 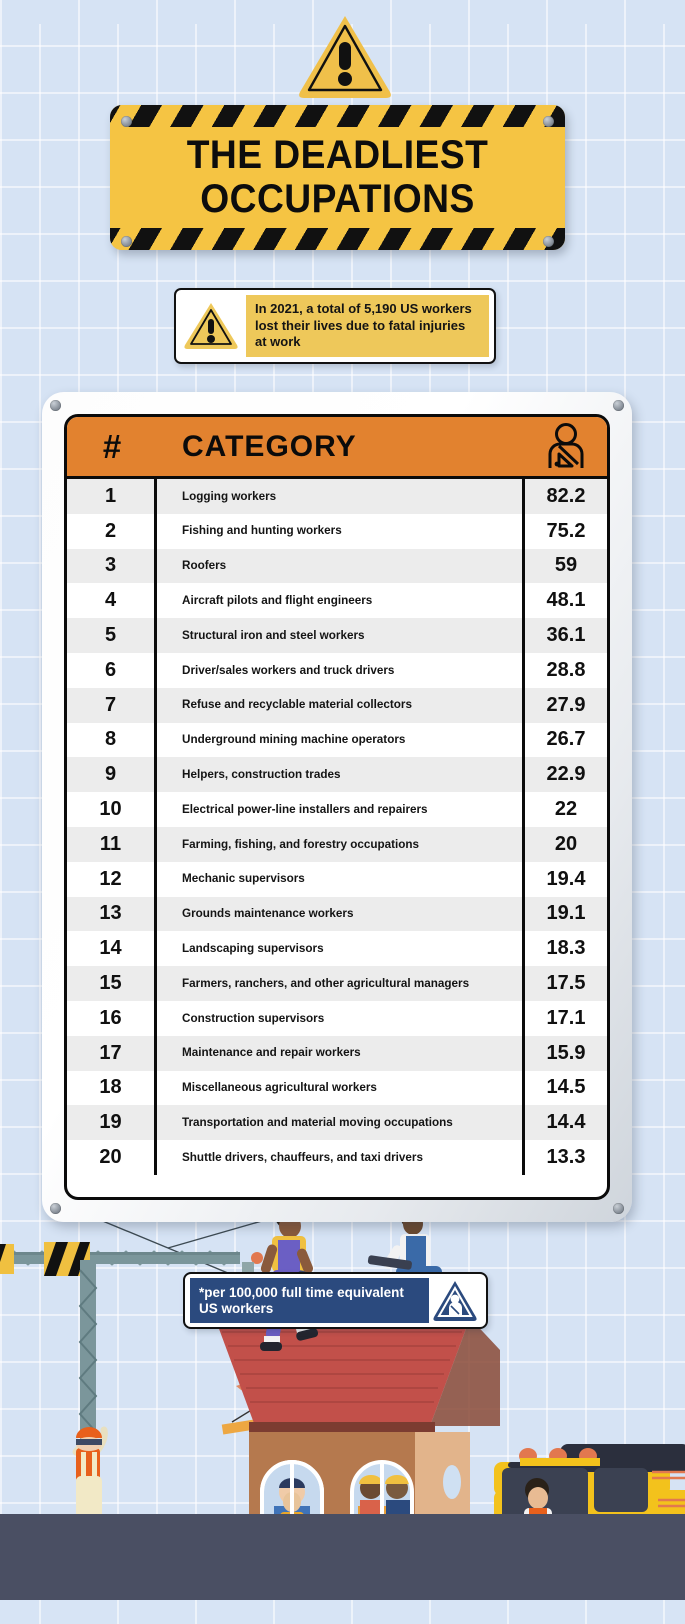 I want to click on row-rate: 22.9, so click(x=566, y=775).